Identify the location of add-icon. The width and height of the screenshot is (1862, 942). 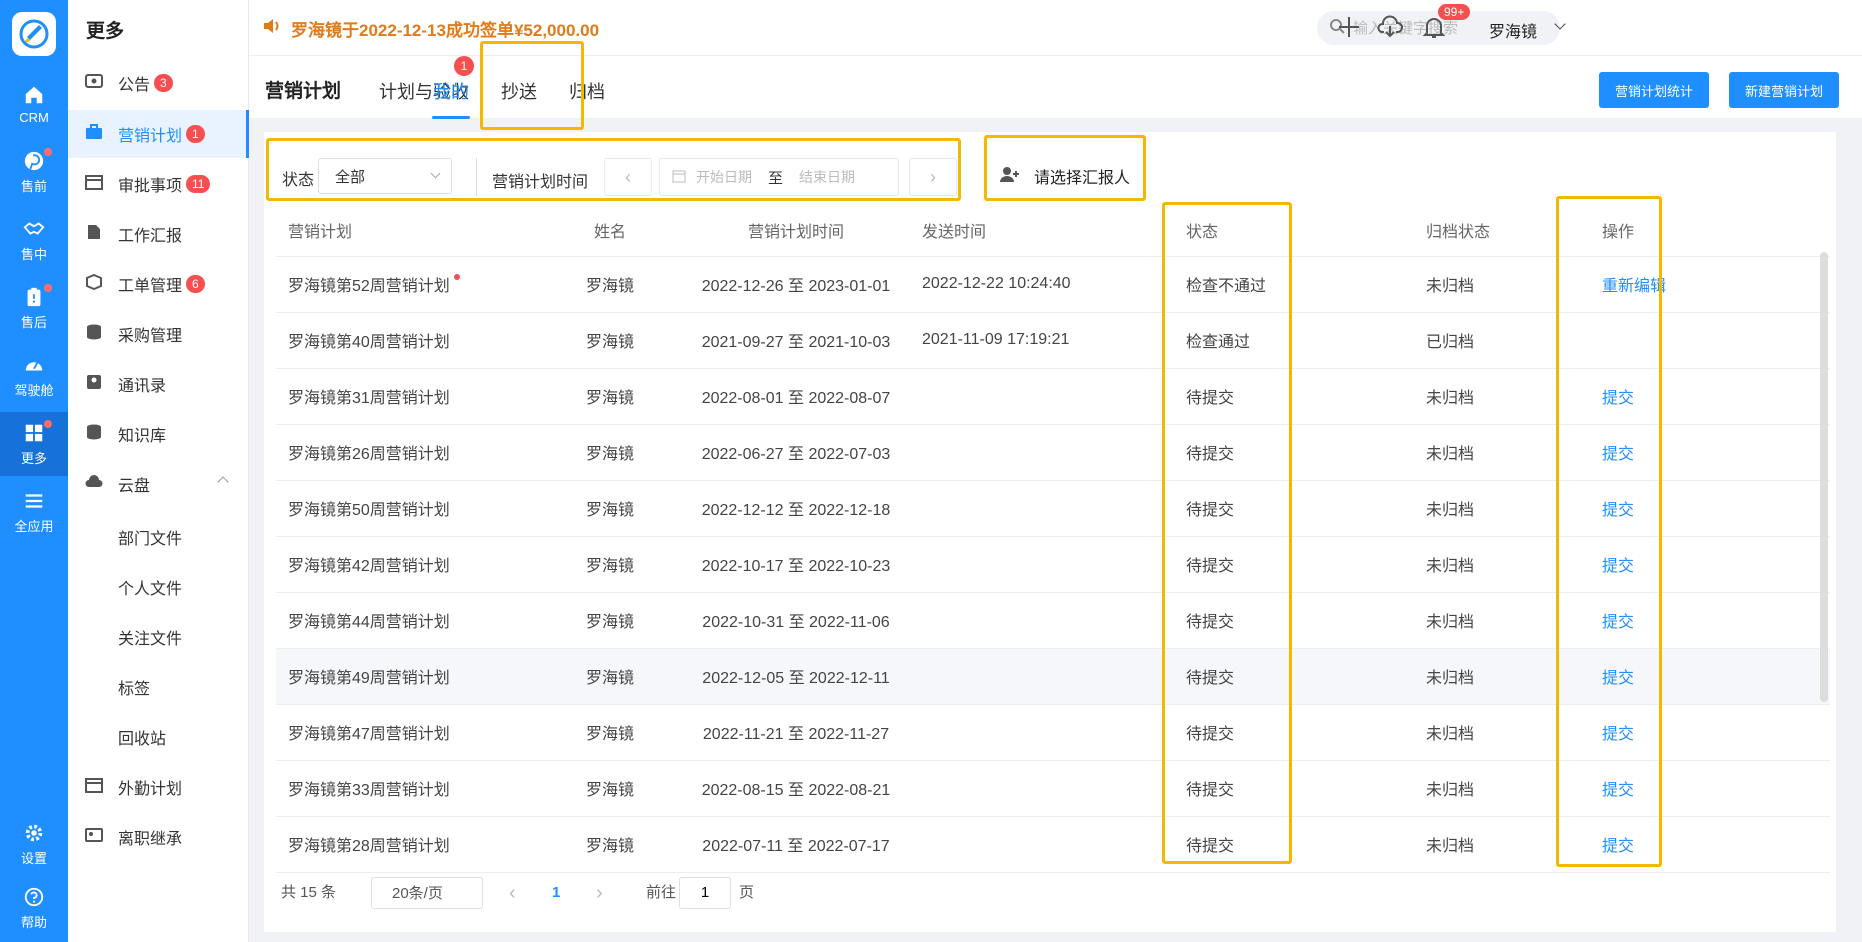
(1349, 27).